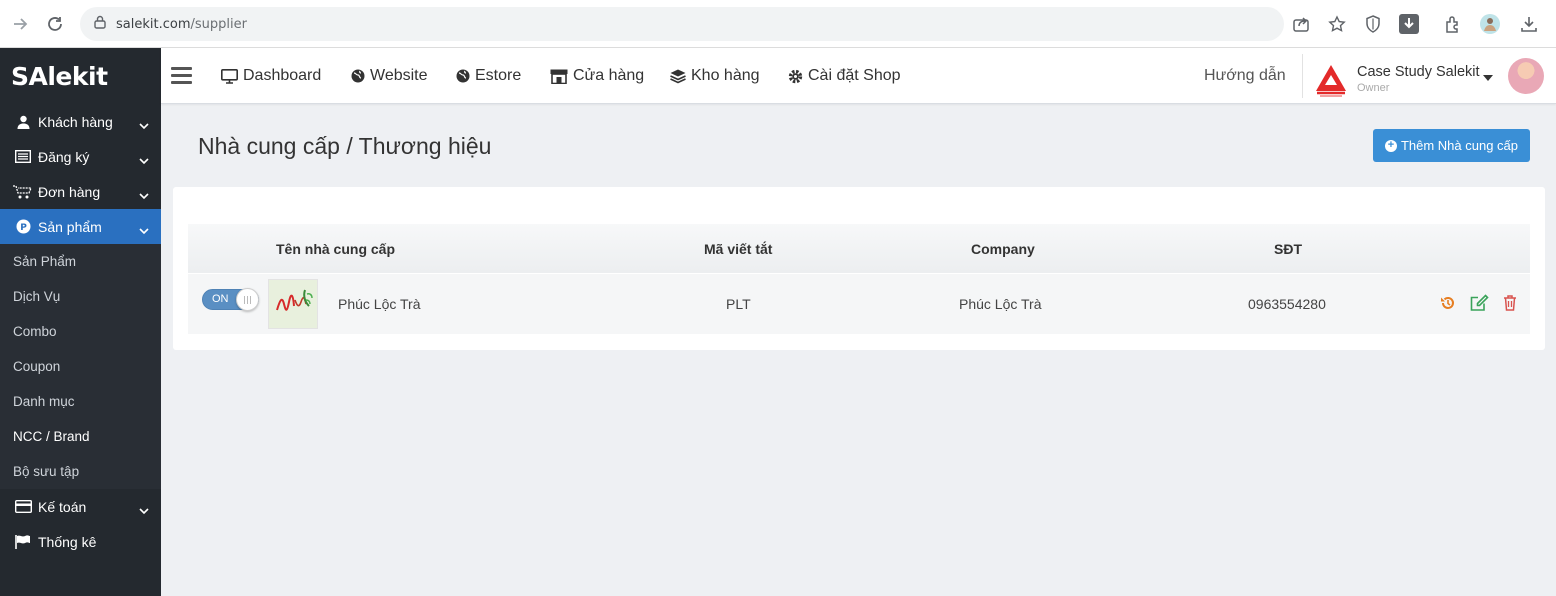  I want to click on submenu-item-bo-suu-tap: Bộ sưu tập, so click(80, 471).